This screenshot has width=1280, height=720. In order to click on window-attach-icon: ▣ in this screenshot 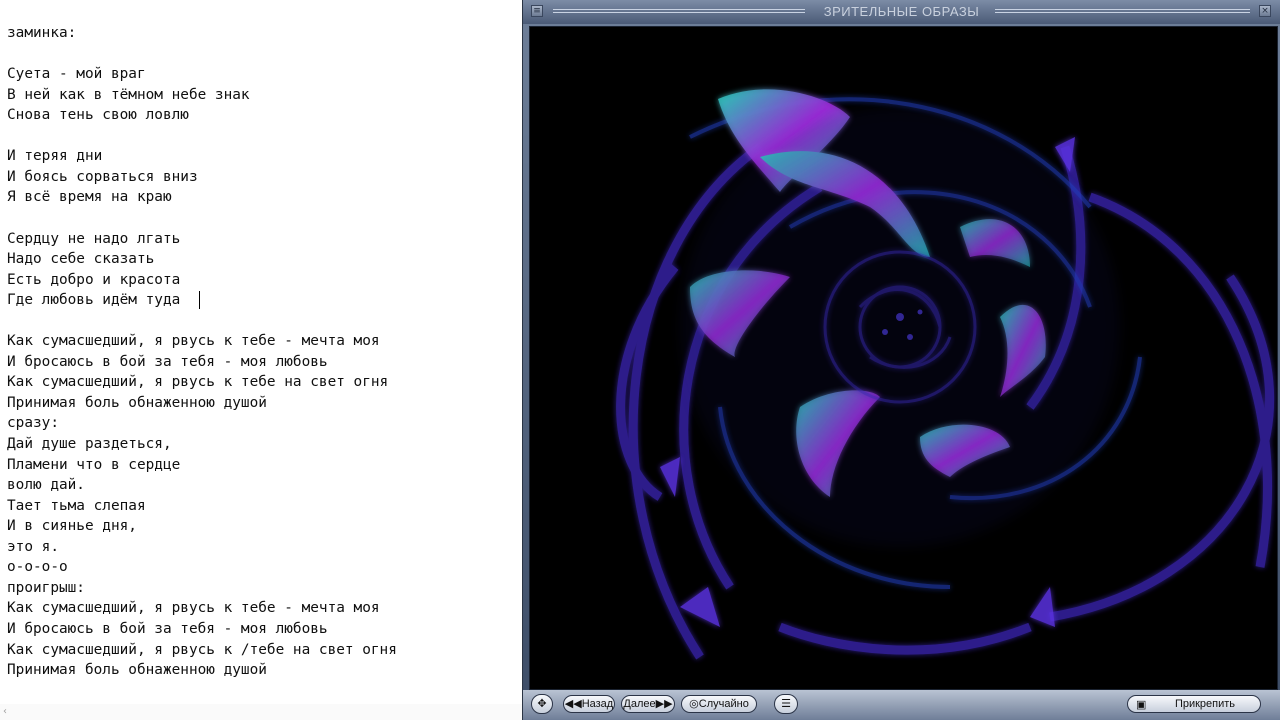, I will do `click(1141, 705)`.